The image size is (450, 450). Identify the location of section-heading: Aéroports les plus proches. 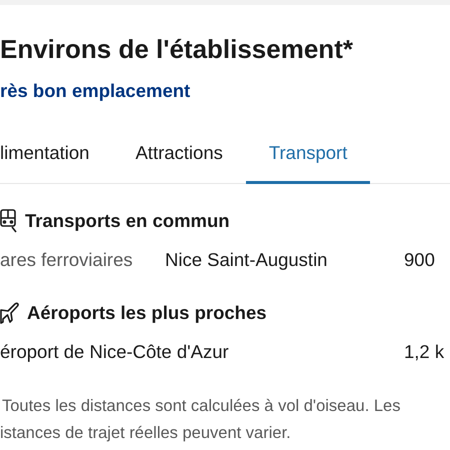
(147, 313).